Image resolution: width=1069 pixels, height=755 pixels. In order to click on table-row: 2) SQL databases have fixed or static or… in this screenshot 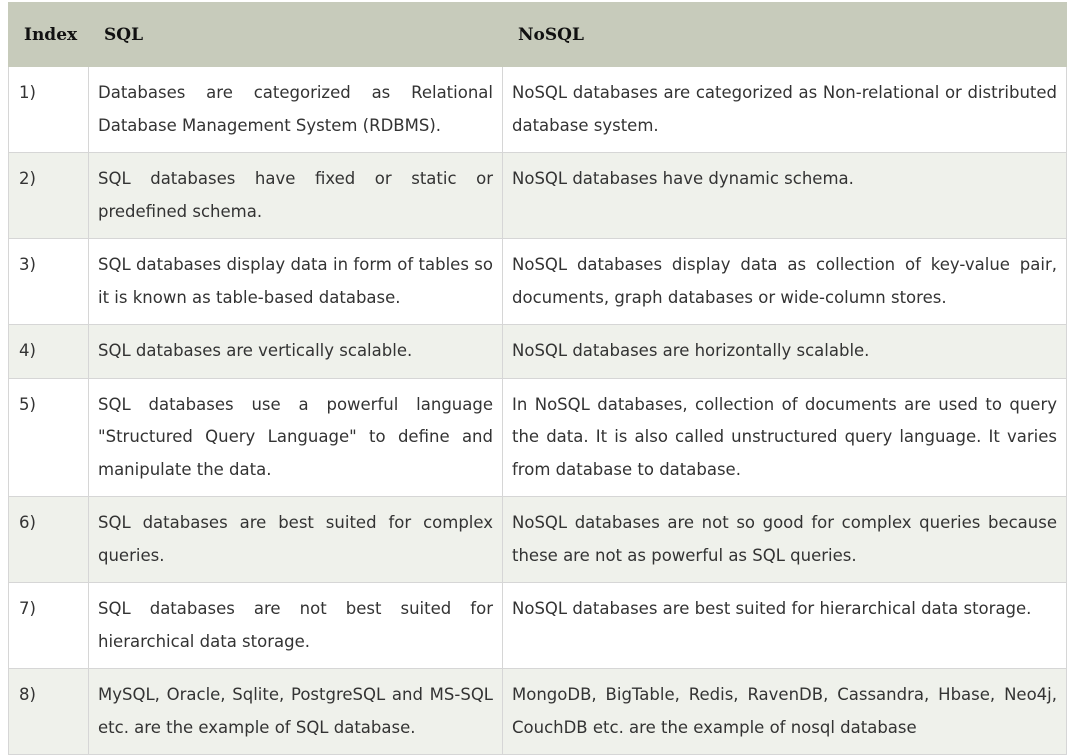, I will do `click(537, 195)`.